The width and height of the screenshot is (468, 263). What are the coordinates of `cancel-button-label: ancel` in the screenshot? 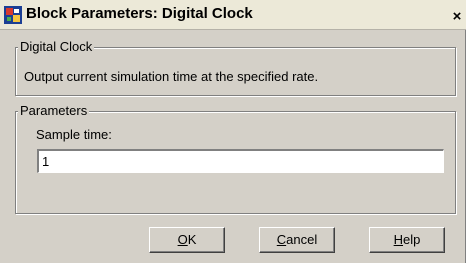 It's located at (302, 239).